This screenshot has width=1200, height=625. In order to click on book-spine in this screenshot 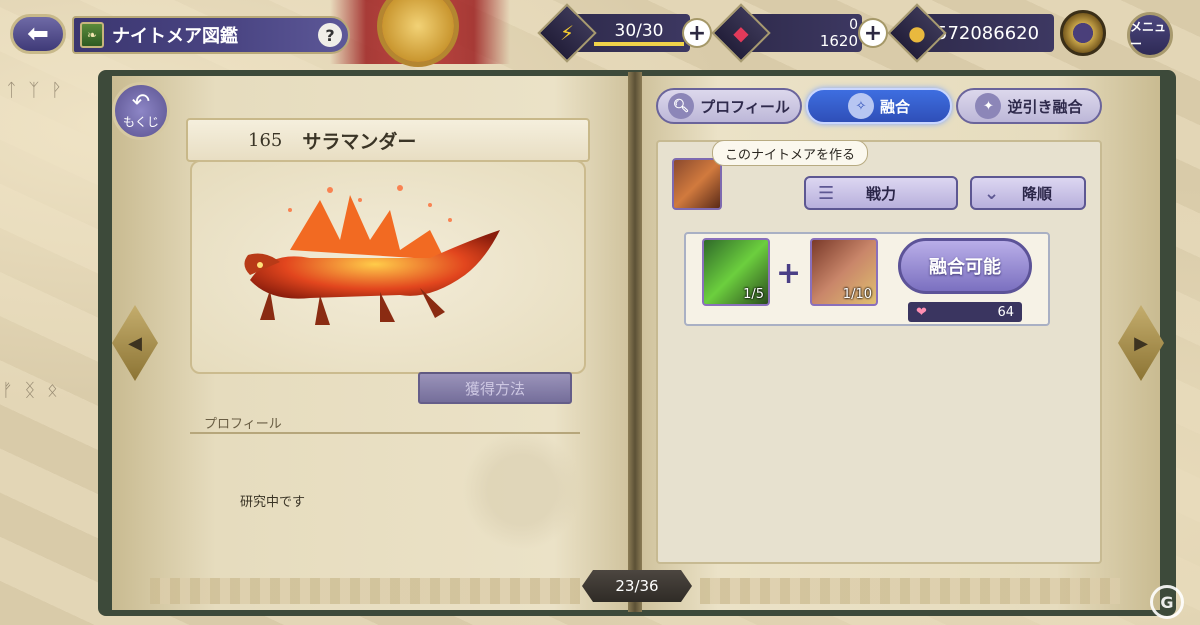, I will do `click(635, 342)`.